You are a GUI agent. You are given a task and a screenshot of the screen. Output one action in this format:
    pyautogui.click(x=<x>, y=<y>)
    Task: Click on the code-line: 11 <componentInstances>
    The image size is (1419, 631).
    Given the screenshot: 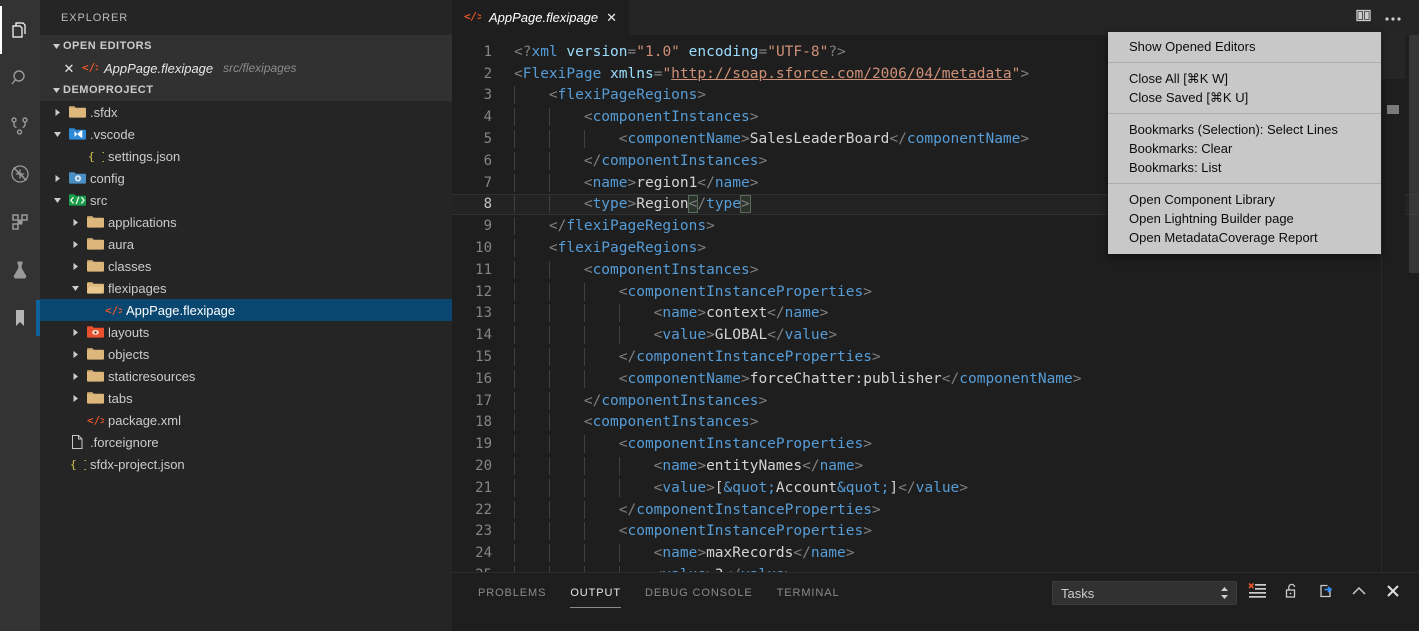 What is the action you would take?
    pyautogui.click(x=935, y=270)
    